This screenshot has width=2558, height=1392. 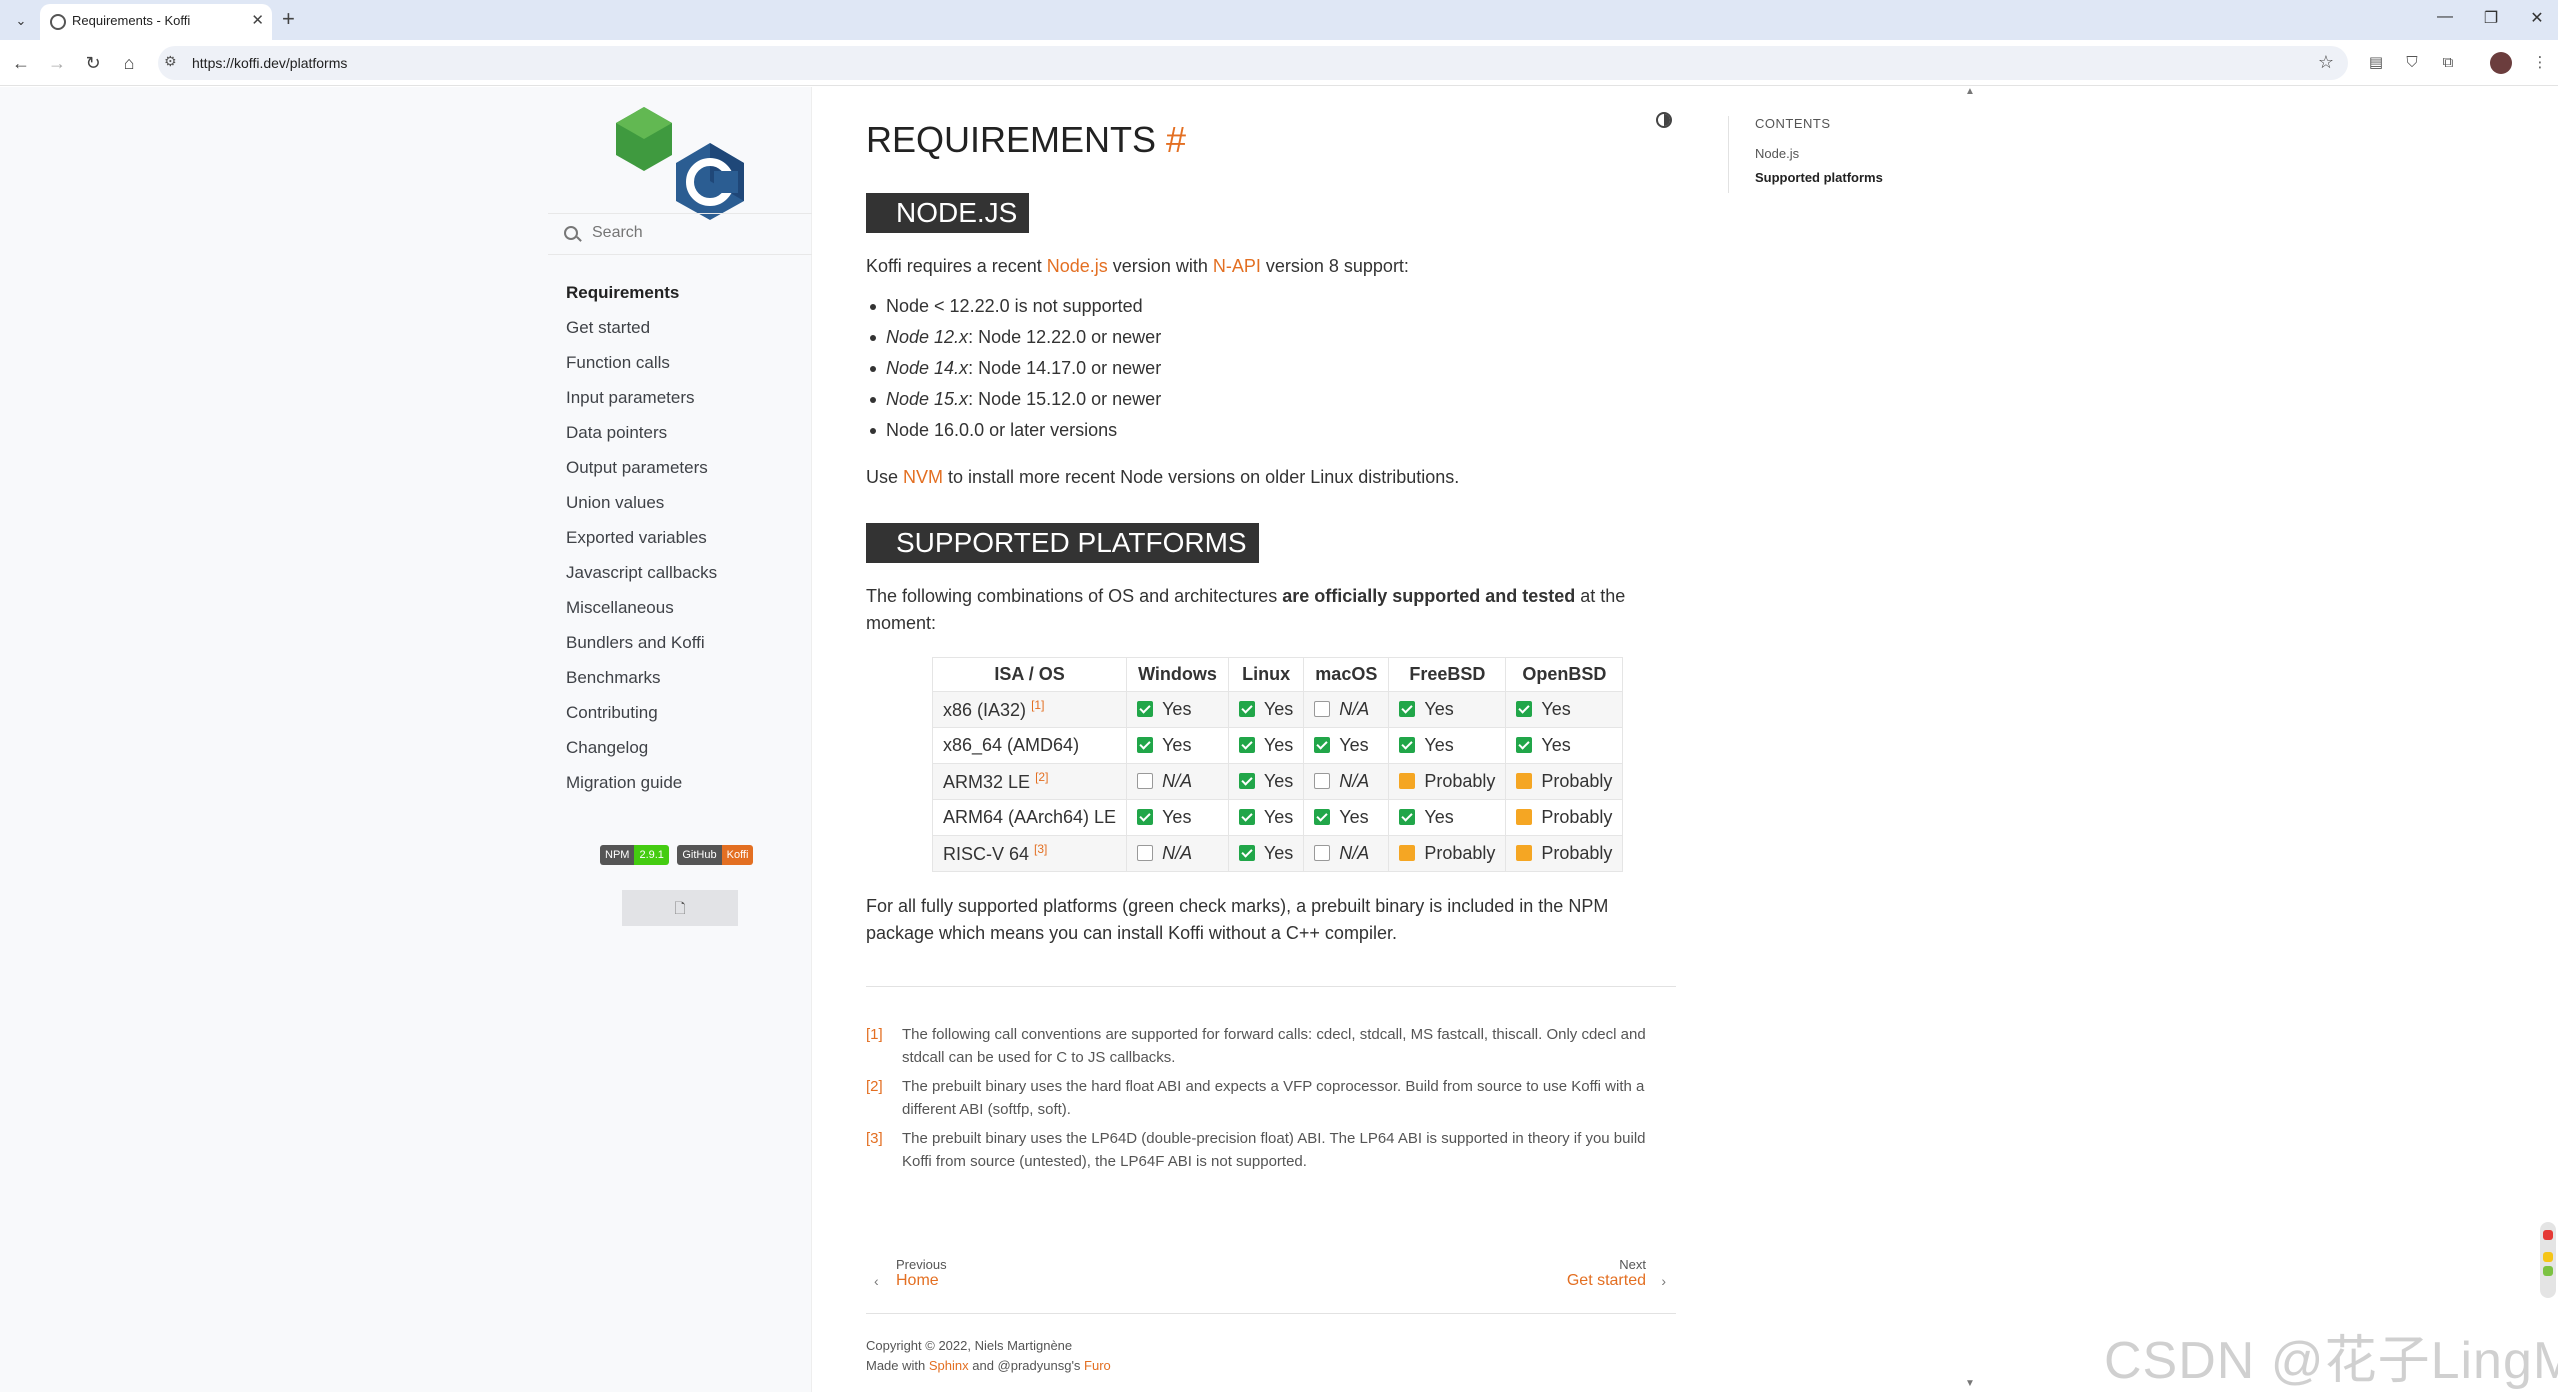 What do you see at coordinates (2448, 63) in the screenshot?
I see `extensions-icon: ⧉` at bounding box center [2448, 63].